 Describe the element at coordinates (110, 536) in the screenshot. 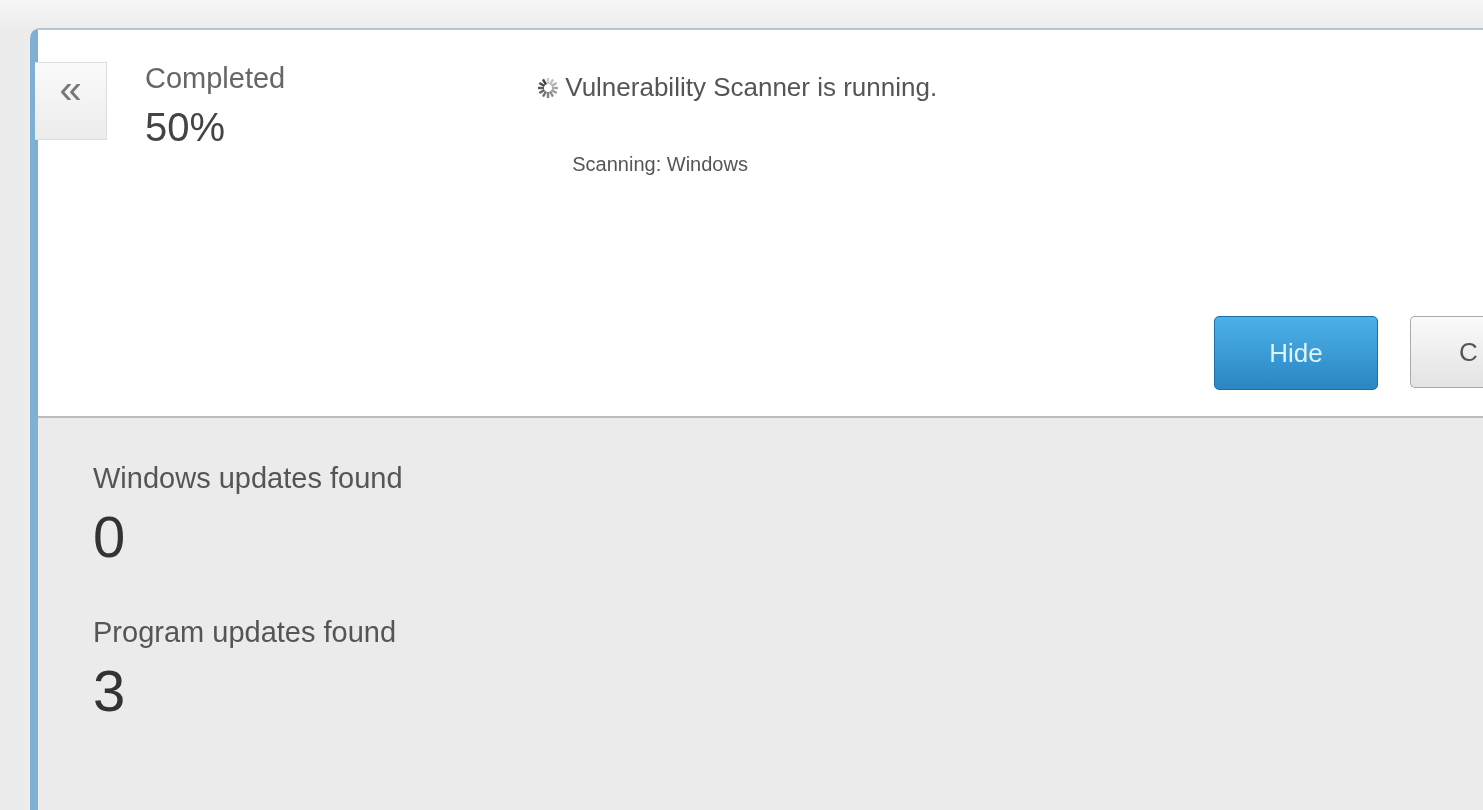

I see `result-count: 0` at that location.